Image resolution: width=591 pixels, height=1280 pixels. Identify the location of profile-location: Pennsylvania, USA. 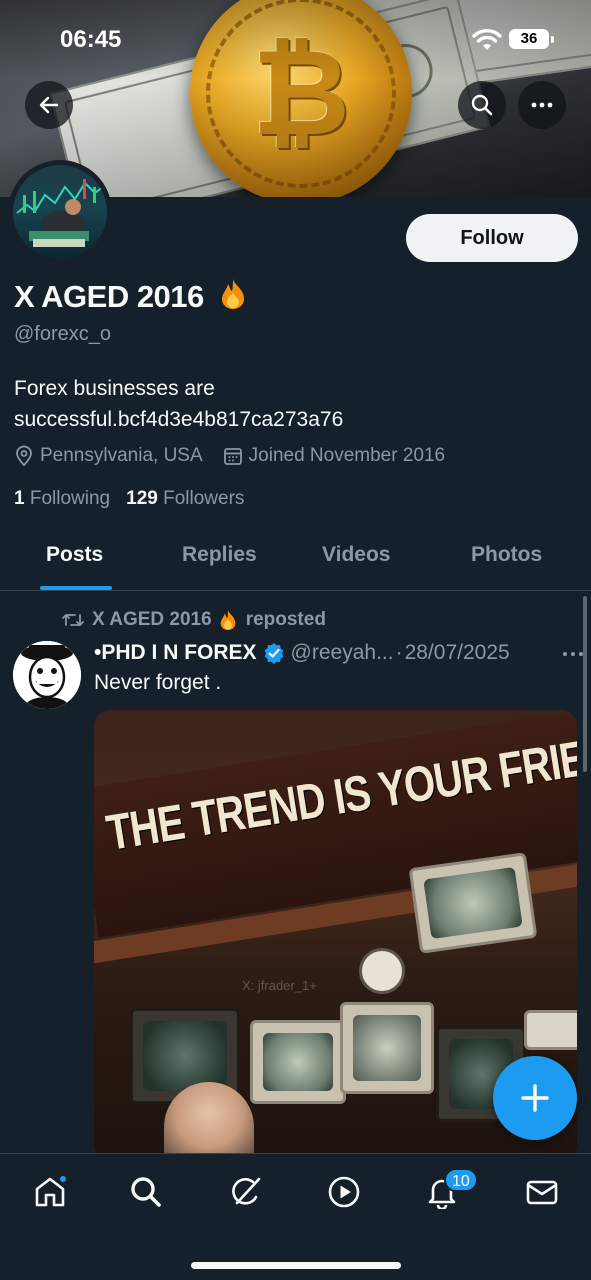
(121, 455).